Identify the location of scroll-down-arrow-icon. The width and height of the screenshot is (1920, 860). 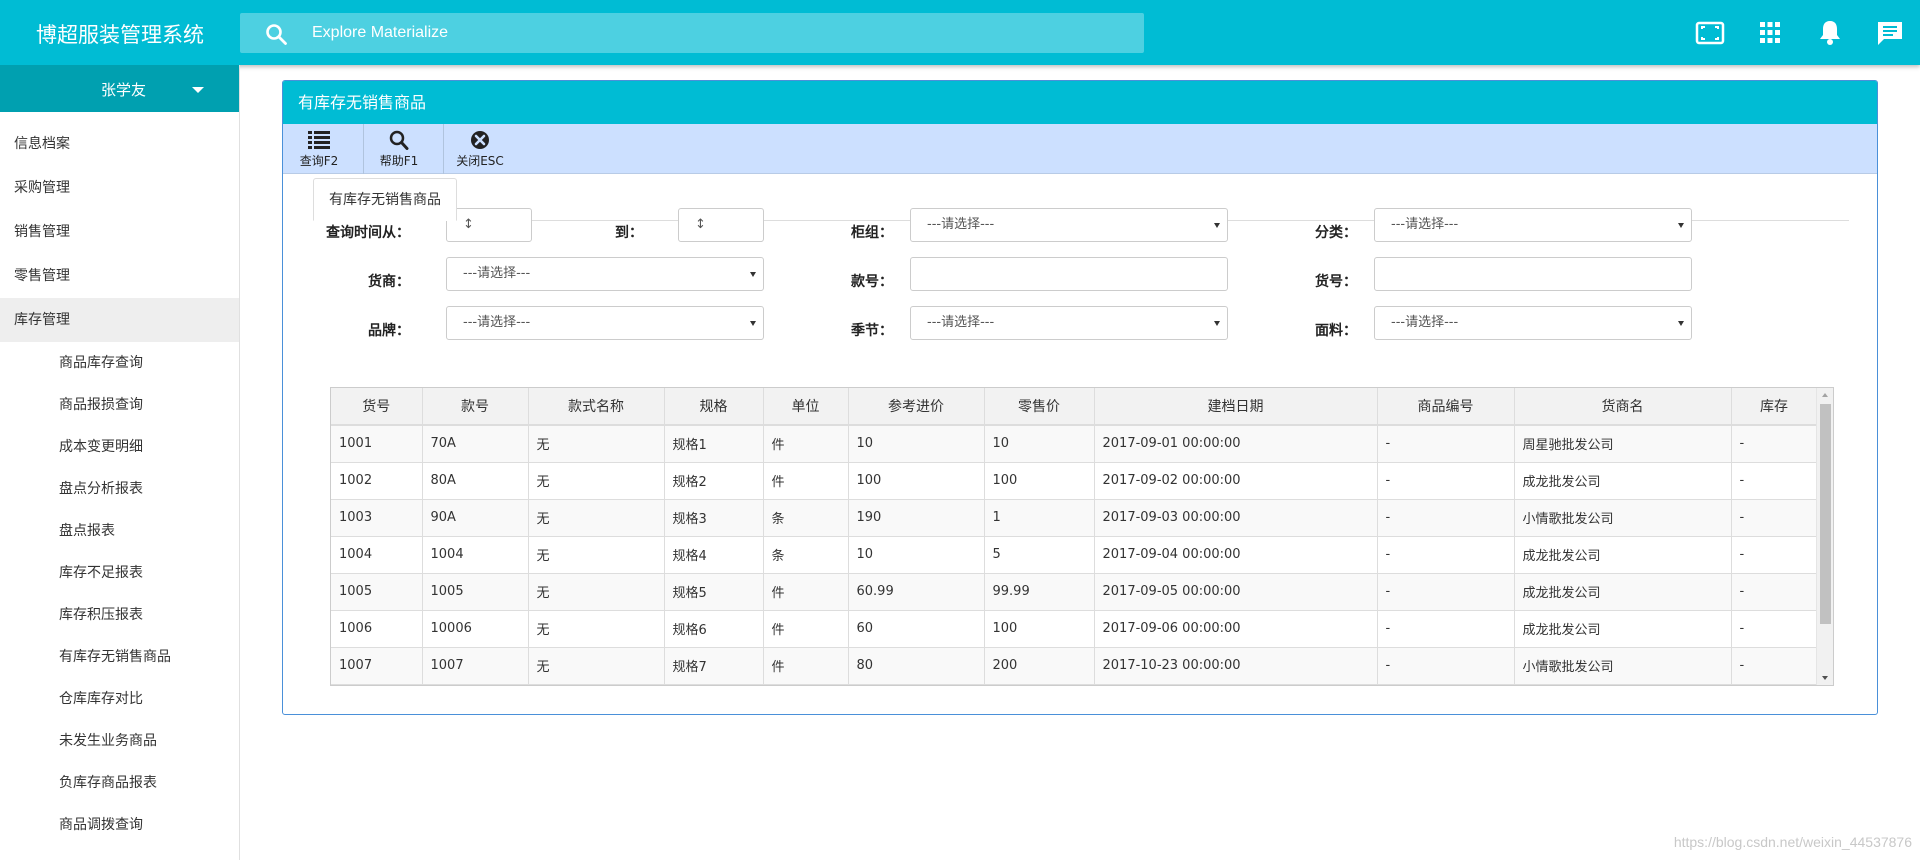
(1825, 678).